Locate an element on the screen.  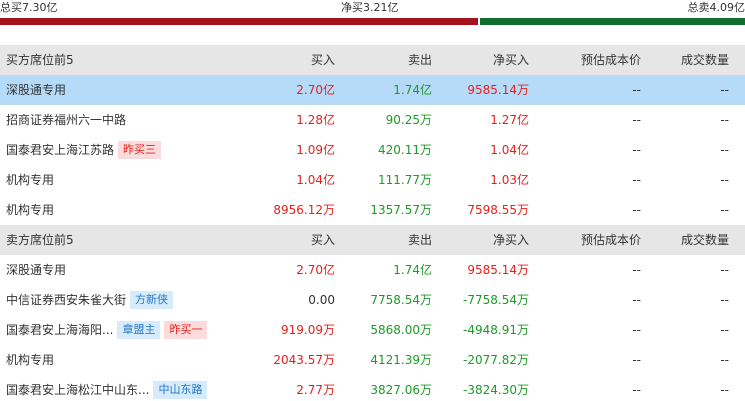
seat-name-cell: 国泰君安上海松江中山东... 中山东路 is located at coordinates (107, 388).